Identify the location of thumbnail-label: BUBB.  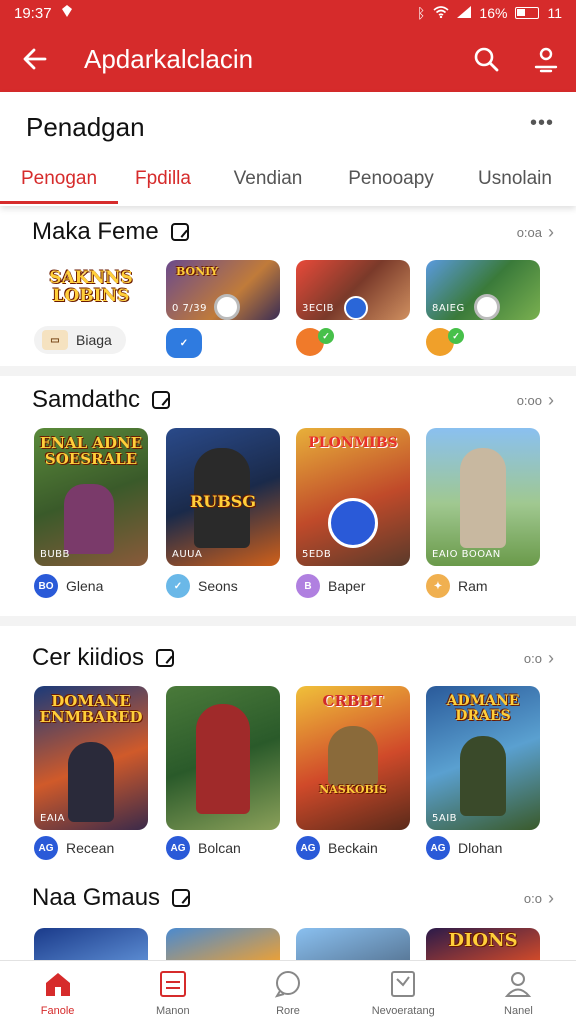
(55, 554).